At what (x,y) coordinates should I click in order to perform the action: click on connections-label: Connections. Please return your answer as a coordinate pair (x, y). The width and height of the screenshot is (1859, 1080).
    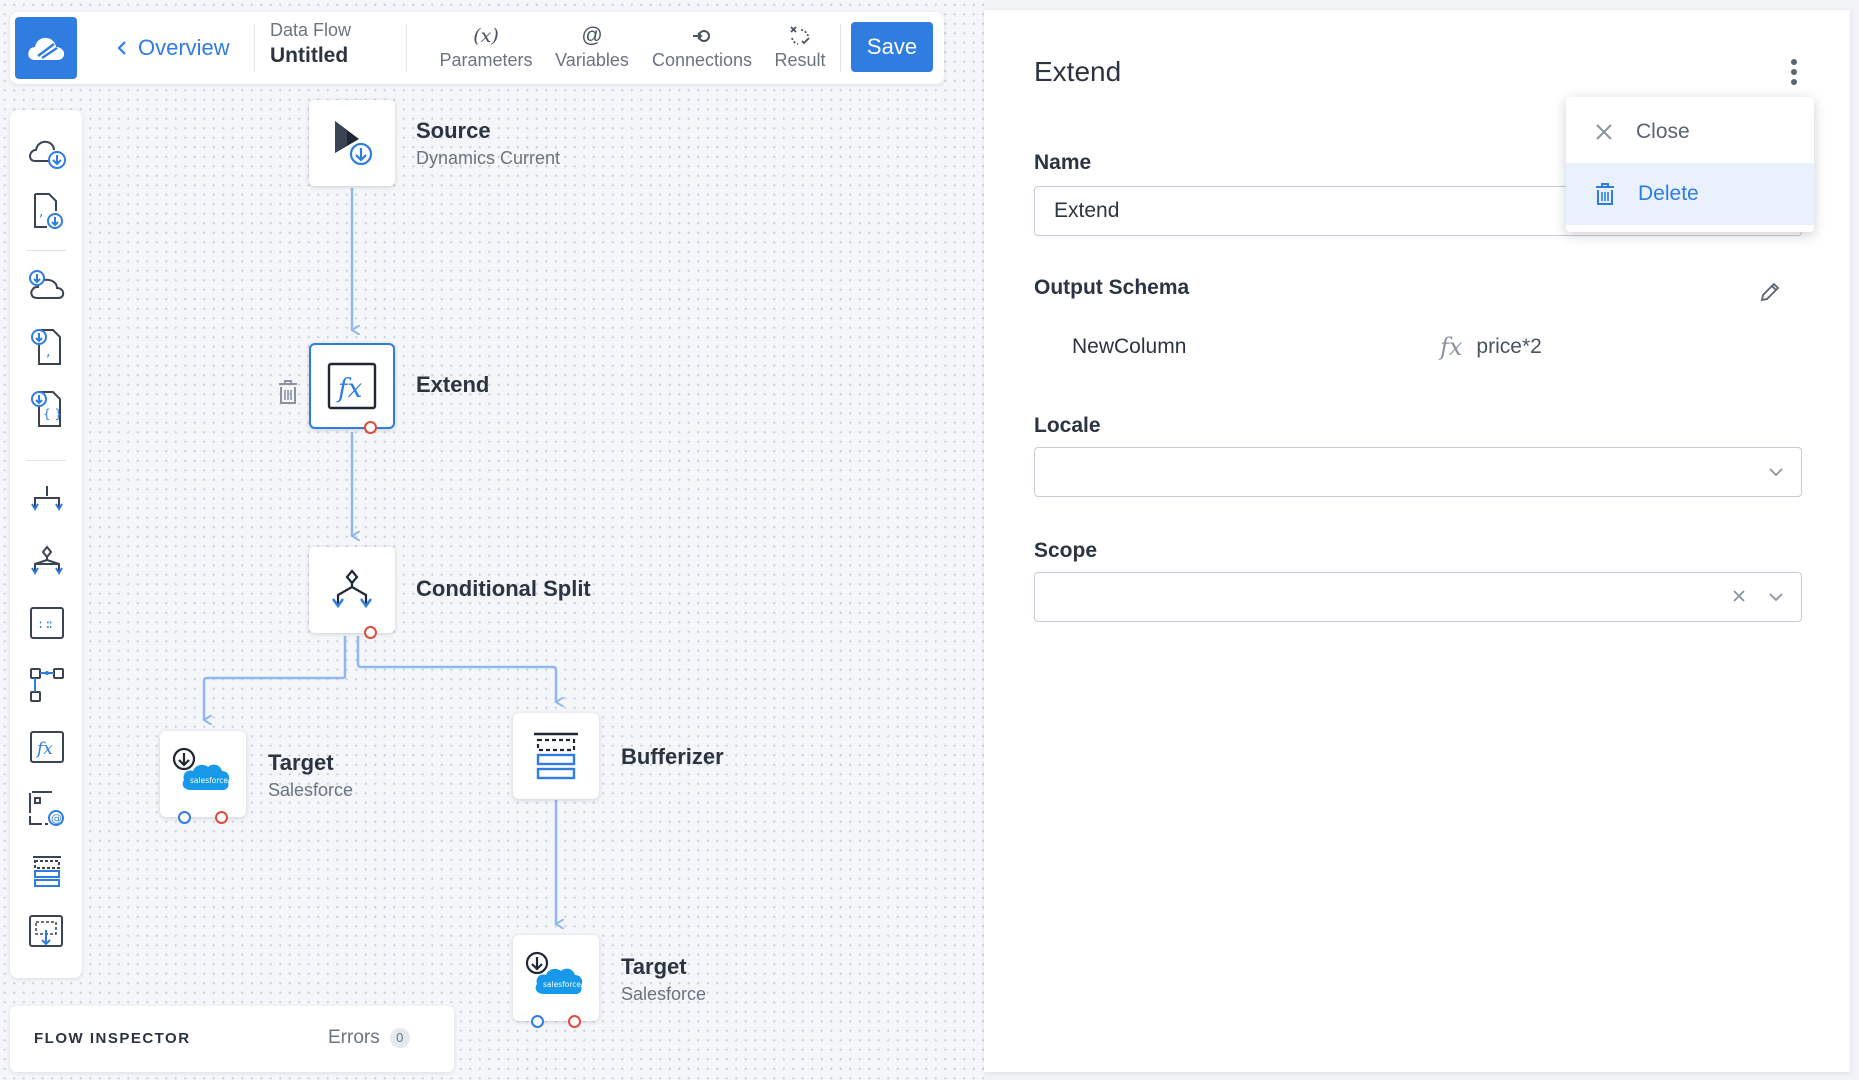
    Looking at the image, I should click on (702, 60).